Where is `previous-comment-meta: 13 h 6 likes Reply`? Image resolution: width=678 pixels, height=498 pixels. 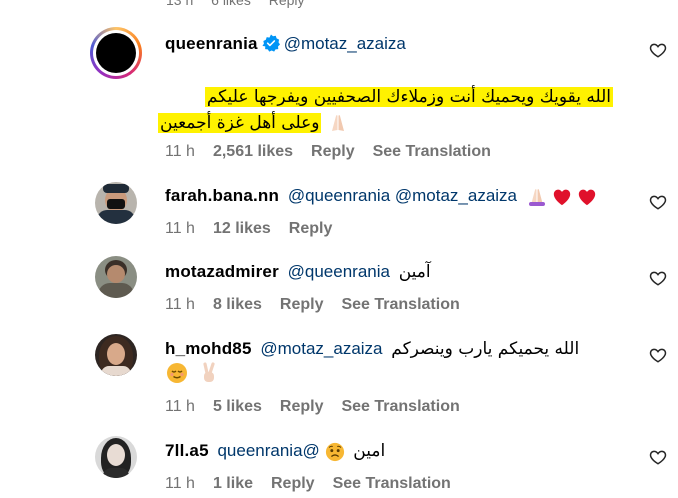
previous-comment-meta: 13 h 6 likes Reply is located at coordinates (242, 4).